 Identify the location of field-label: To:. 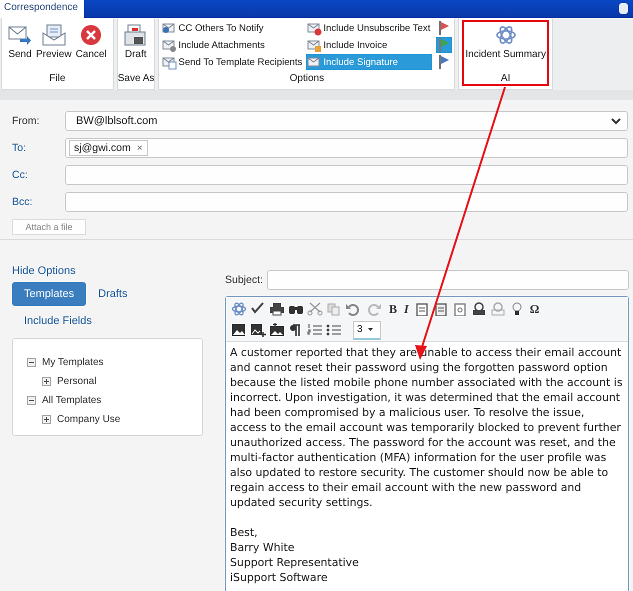
(20, 148).